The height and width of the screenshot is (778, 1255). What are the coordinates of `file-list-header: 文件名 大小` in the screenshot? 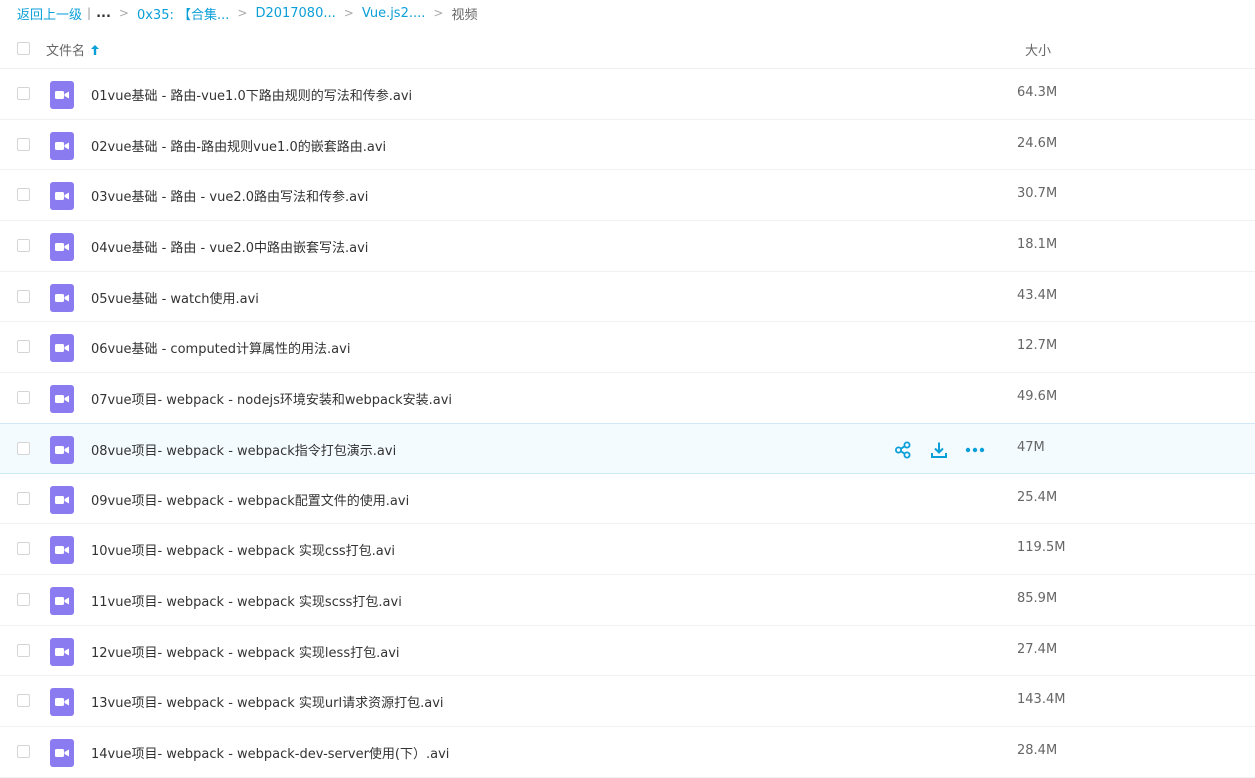 It's located at (627, 48).